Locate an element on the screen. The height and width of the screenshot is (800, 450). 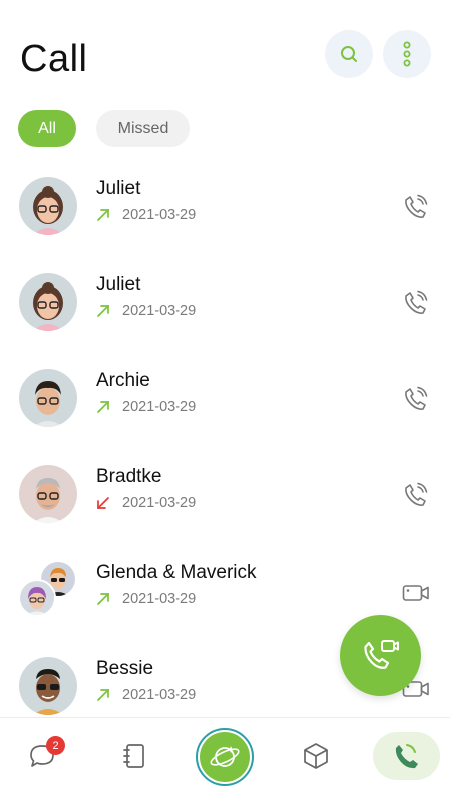
contact-name: Archie is located at coordinates (123, 380).